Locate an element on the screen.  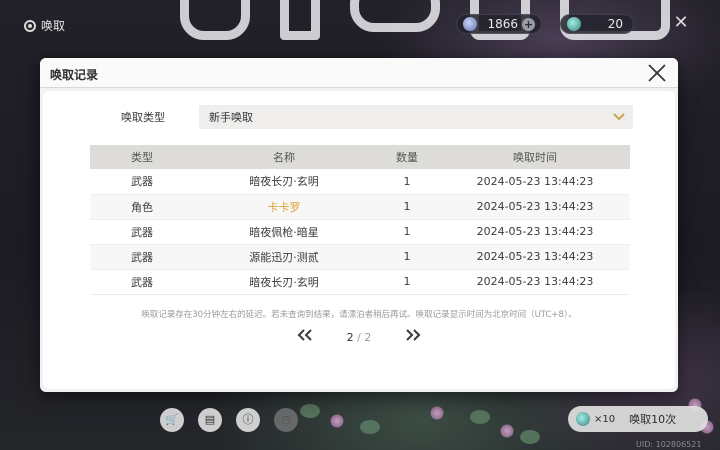
table-row: 角色 卡卡罗 1 2024-05-23 13:44:23 is located at coordinates (360, 207).